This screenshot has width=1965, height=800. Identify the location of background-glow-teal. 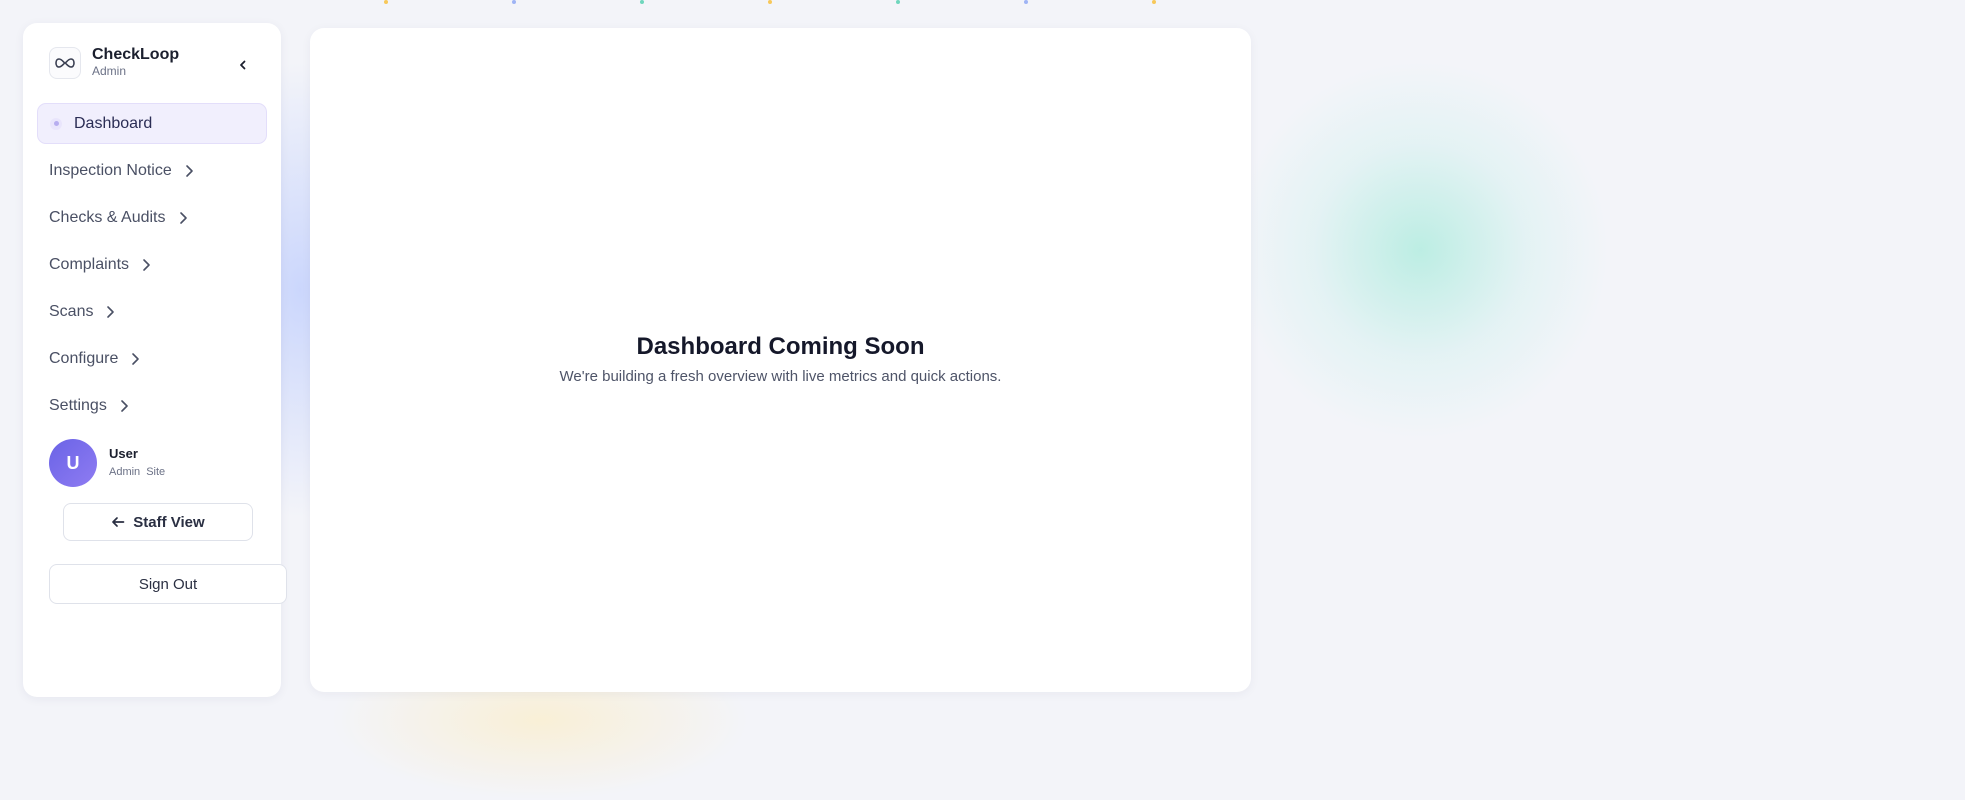
(1420, 250).